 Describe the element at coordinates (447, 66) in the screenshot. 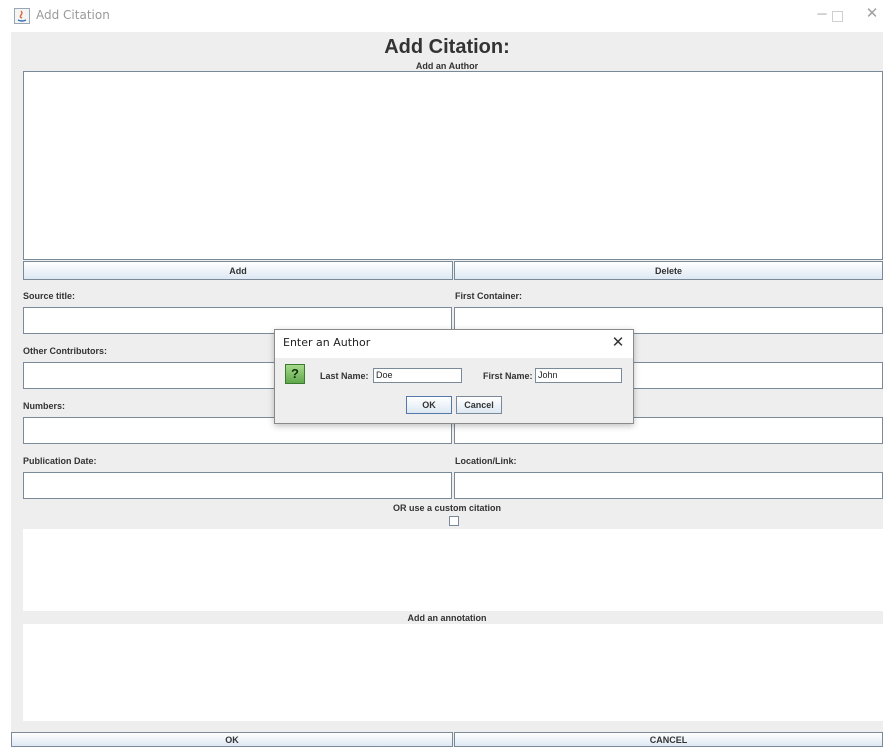

I see `authors-label: Add an Author` at that location.